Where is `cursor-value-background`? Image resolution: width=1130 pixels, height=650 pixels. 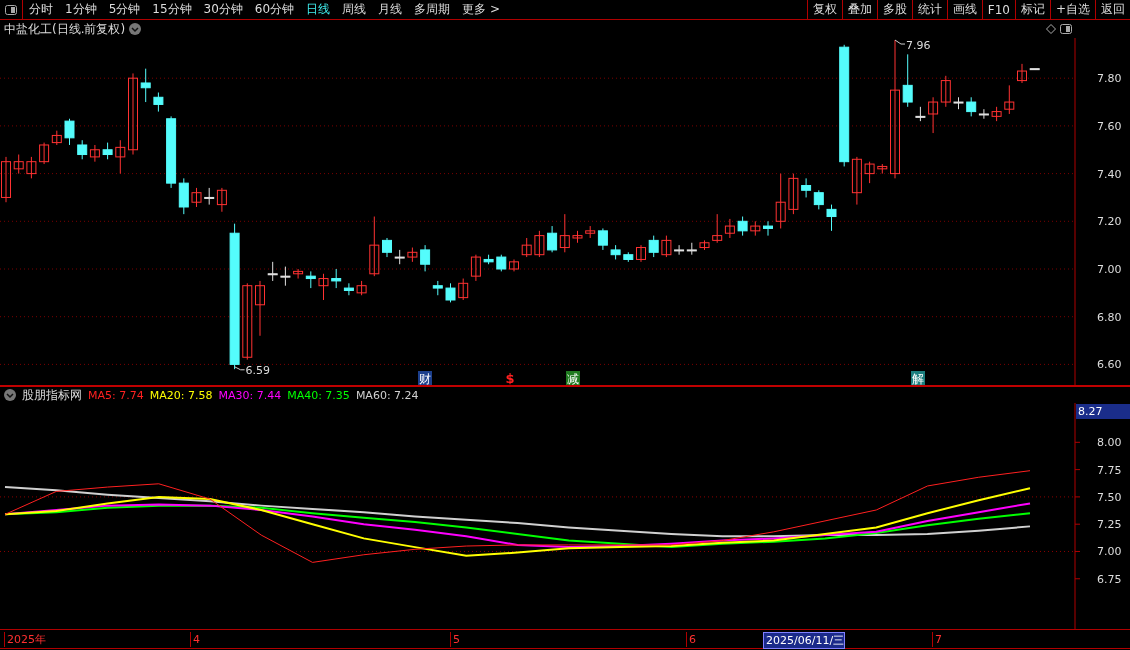
cursor-value-background is located at coordinates (1103, 411).